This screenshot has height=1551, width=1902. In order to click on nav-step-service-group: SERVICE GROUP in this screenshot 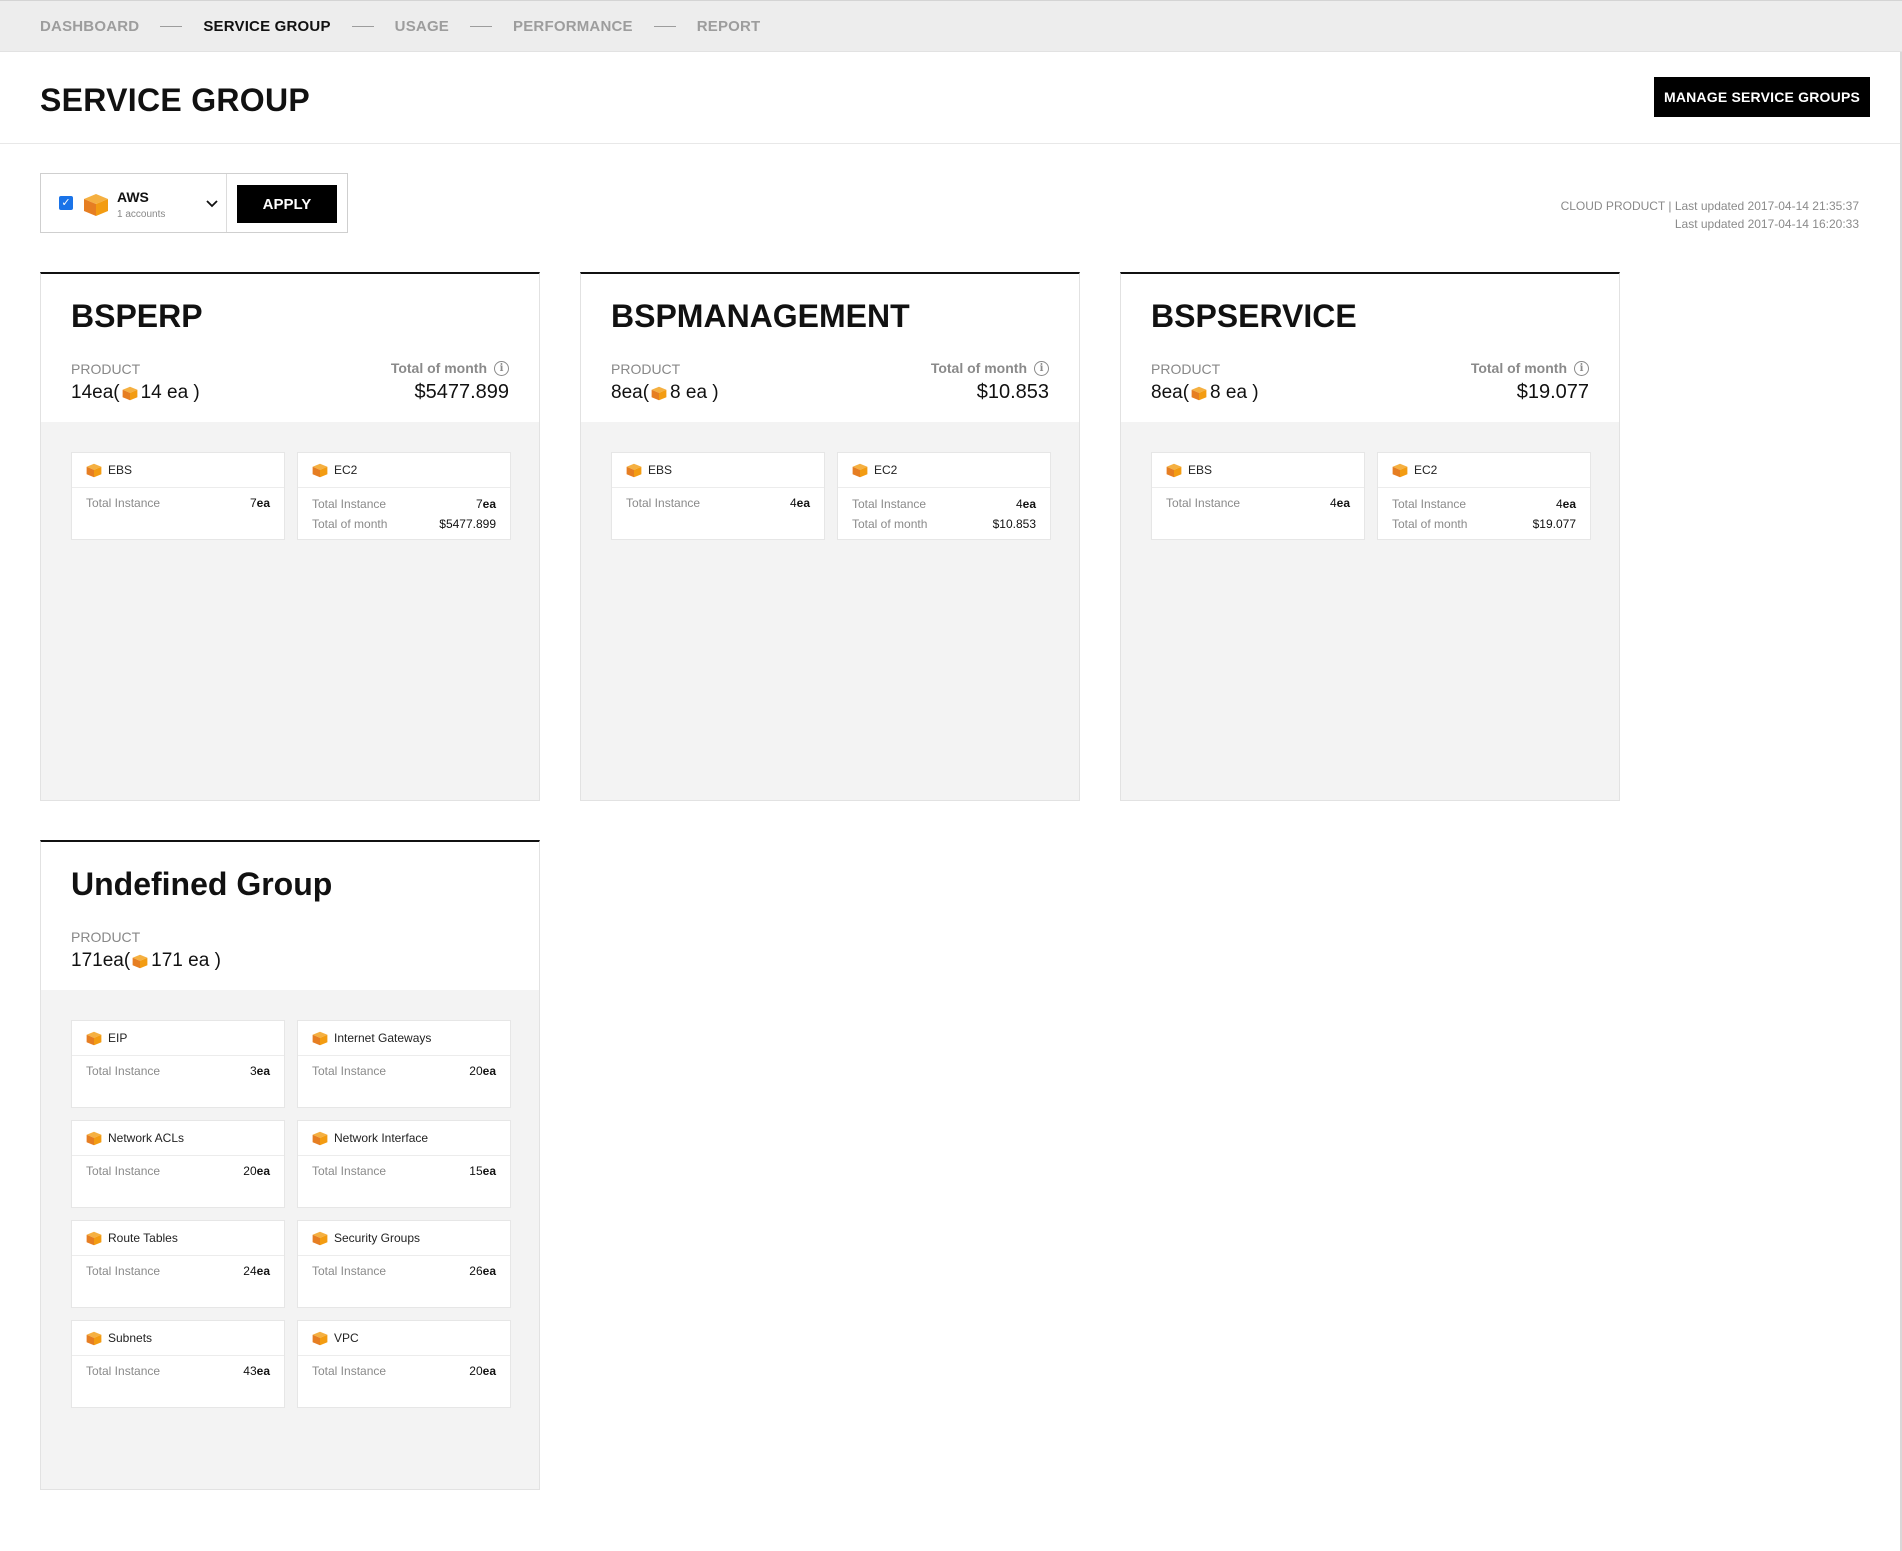, I will do `click(266, 26)`.